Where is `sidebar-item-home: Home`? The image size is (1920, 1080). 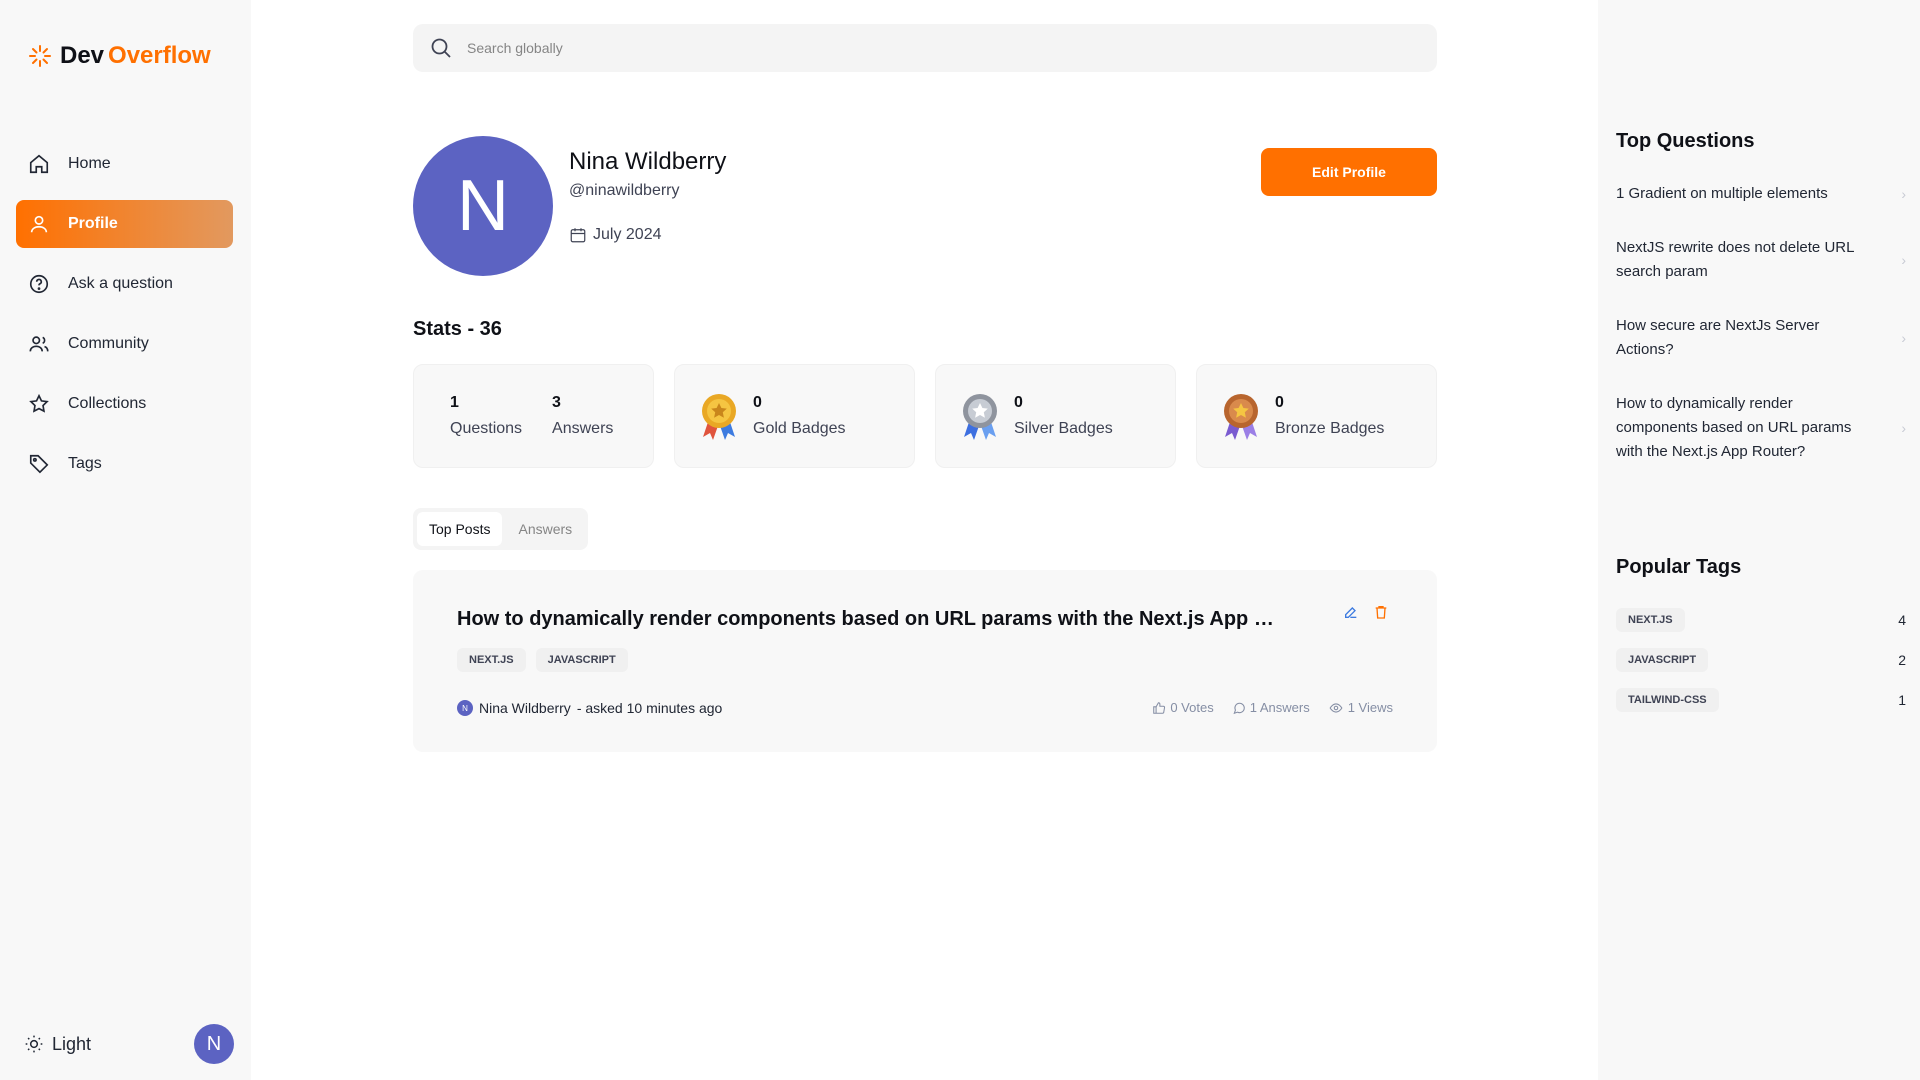 sidebar-item-home: Home is located at coordinates (124, 164).